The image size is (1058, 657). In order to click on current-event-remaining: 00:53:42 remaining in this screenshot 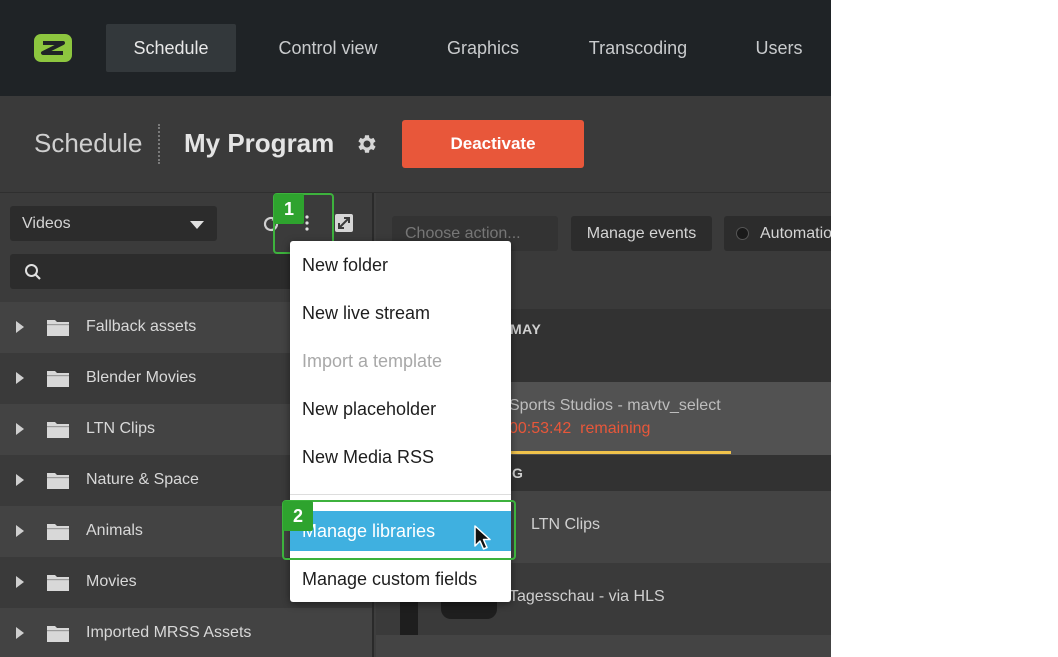, I will do `click(579, 429)`.